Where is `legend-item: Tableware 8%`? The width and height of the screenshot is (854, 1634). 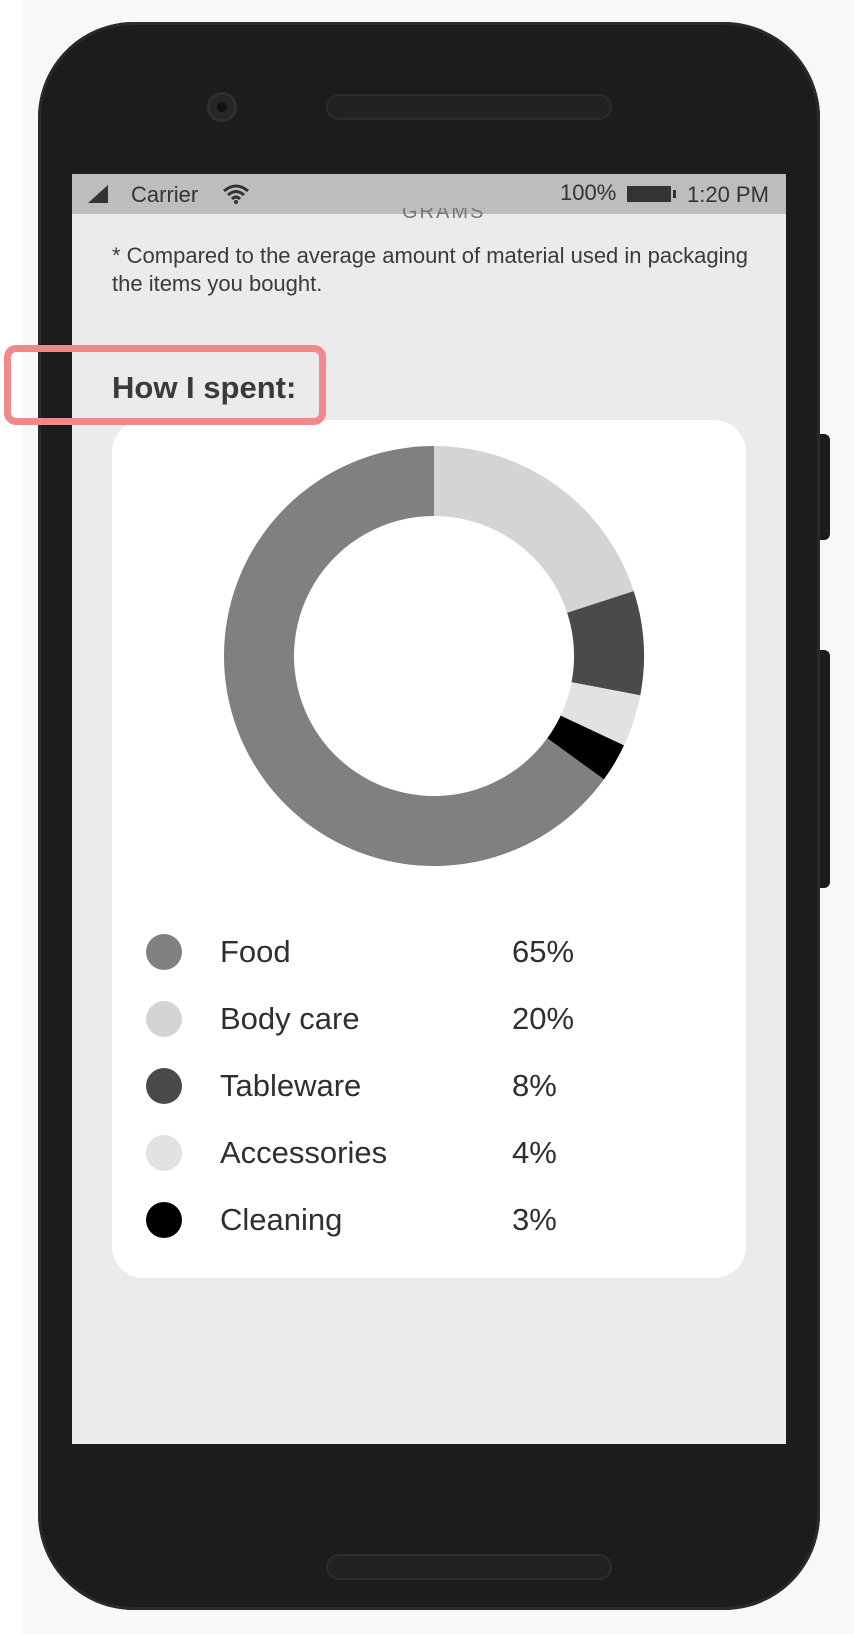 legend-item: Tableware 8% is located at coordinates (436, 1087).